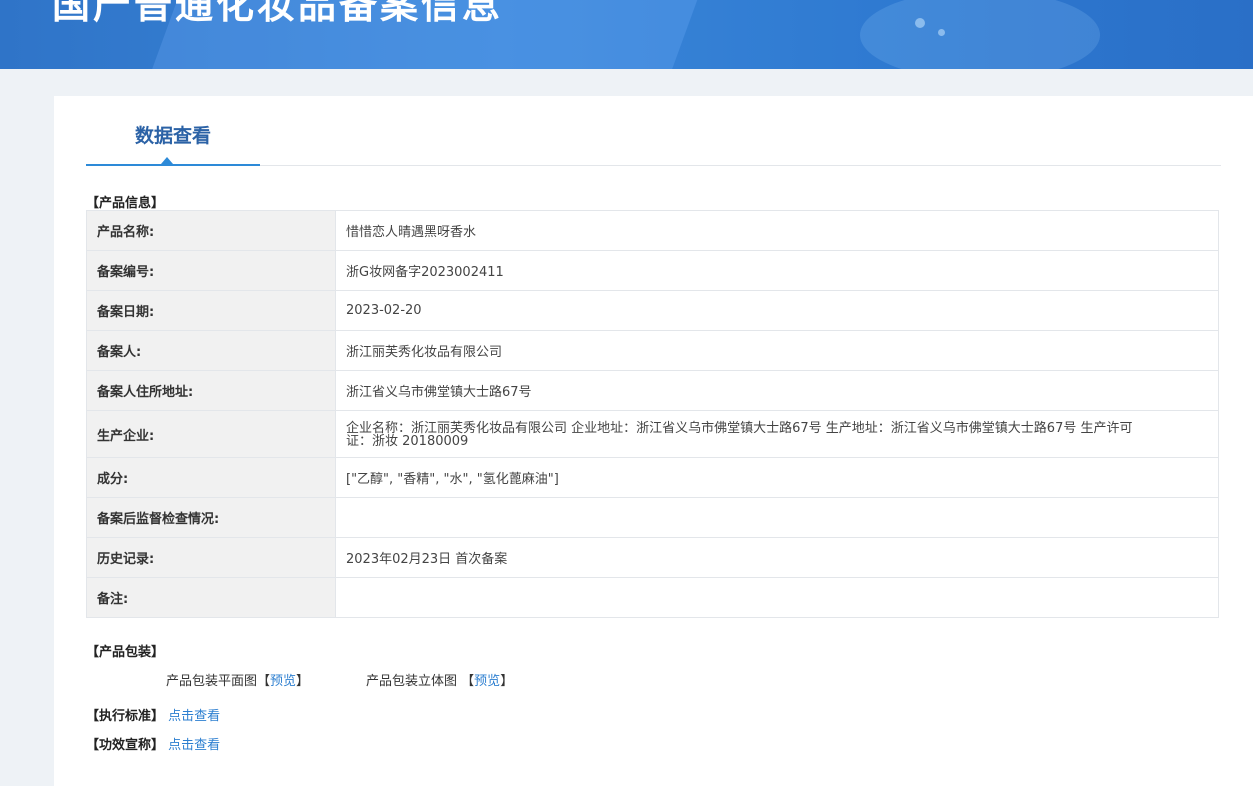 This screenshot has height=786, width=1253. I want to click on tab-bar: 数据查看, so click(653, 131).